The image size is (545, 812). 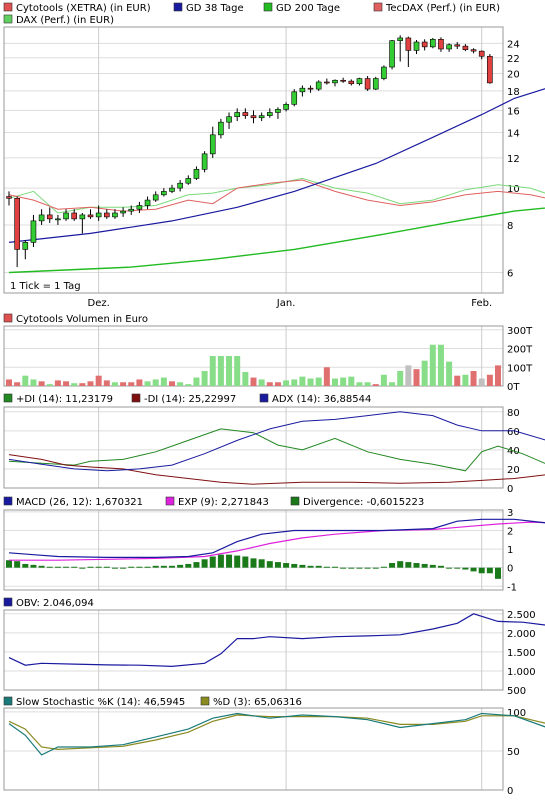 What do you see at coordinates (513, 387) in the screenshot?
I see `y-tick-label: 0T` at bounding box center [513, 387].